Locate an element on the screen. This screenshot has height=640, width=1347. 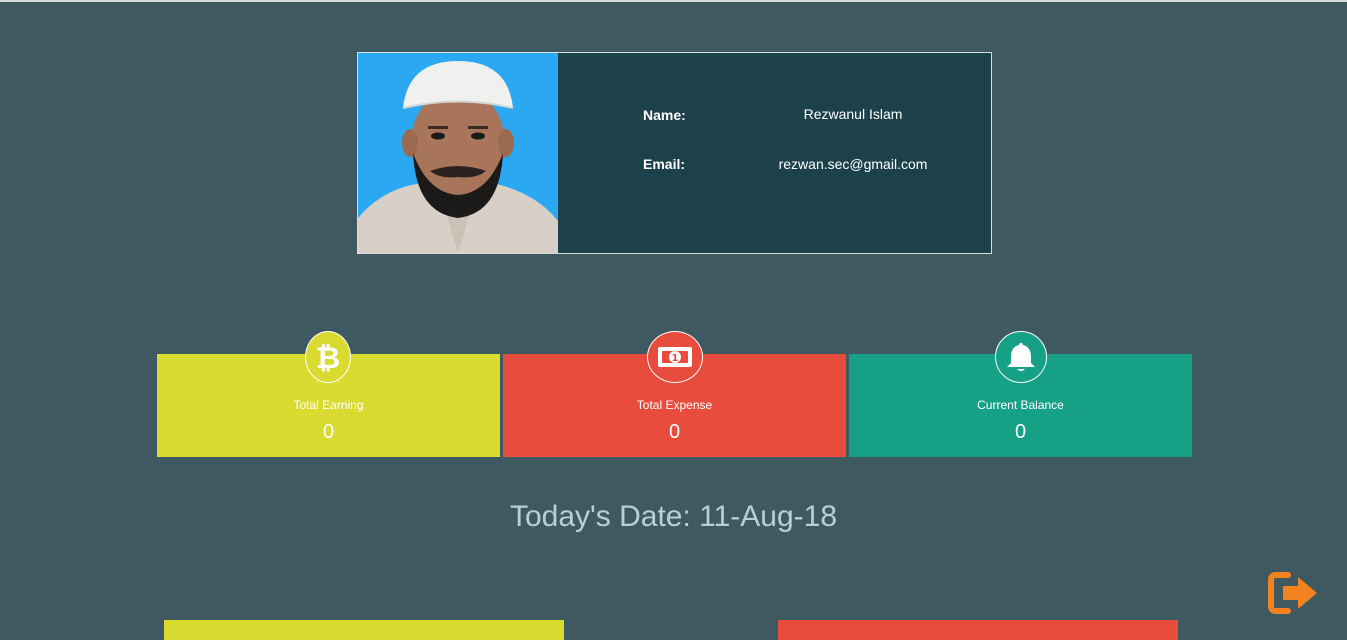
sign-out-icon is located at coordinates (1292, 593).